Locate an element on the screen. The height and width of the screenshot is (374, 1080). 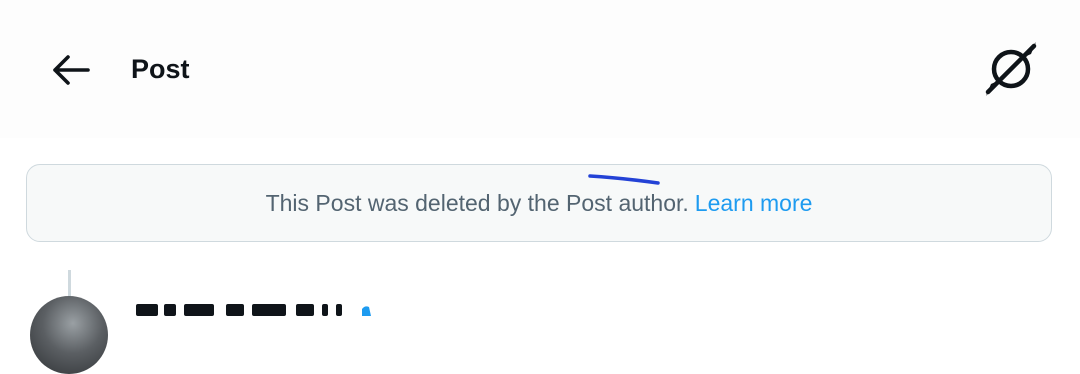
arrow-left-icon is located at coordinates (71, 70).